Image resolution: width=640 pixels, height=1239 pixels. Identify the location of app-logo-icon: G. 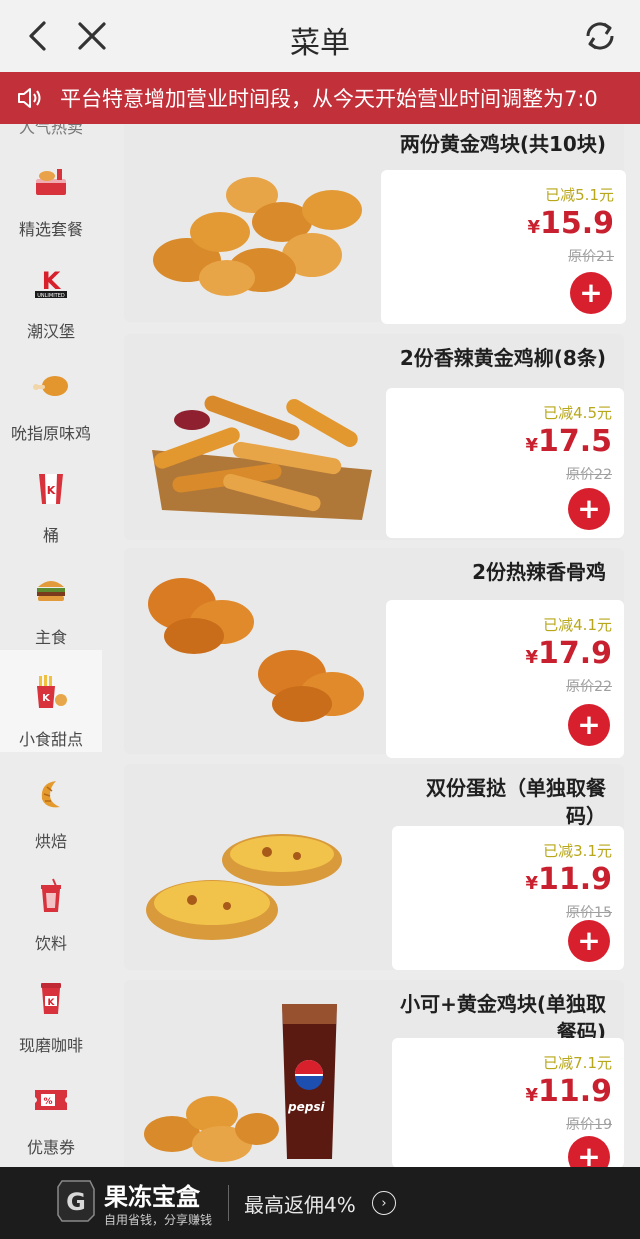
(76, 1201).